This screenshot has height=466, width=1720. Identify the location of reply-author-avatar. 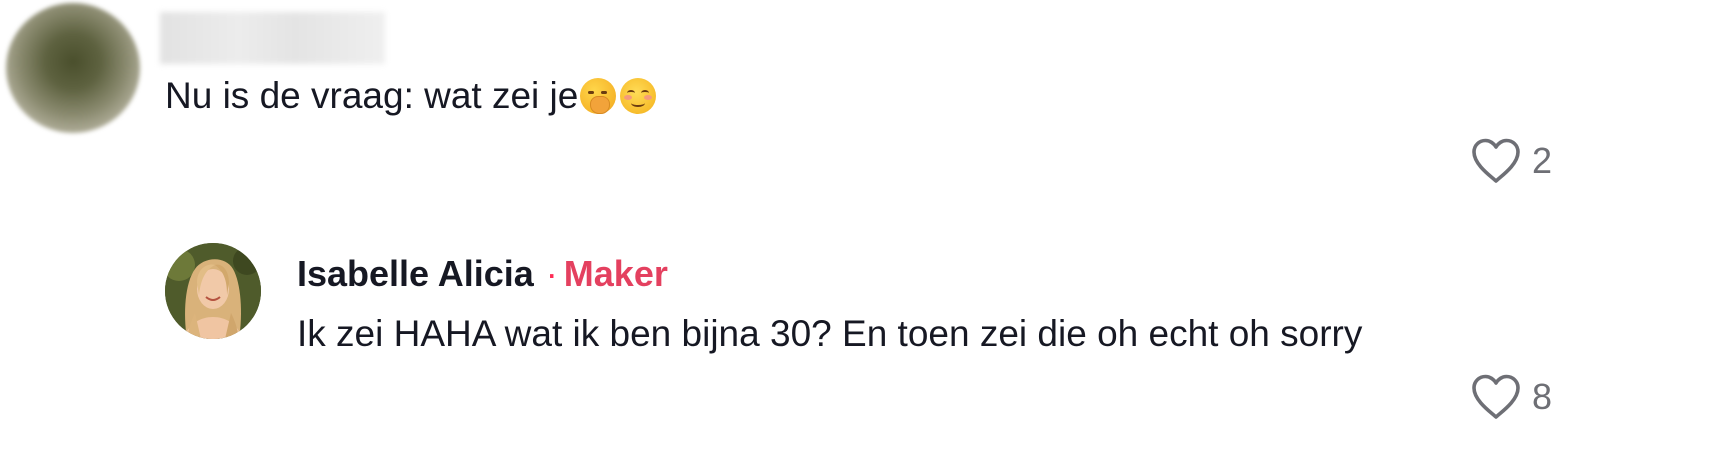
(213, 291).